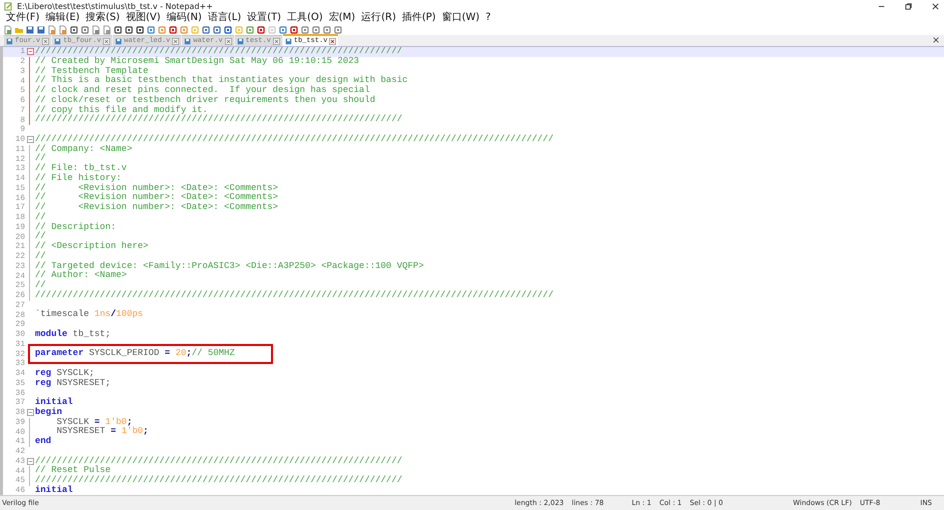 The image size is (944, 510). Describe the element at coordinates (19, 159) in the screenshot. I see `line-number: 12` at that location.